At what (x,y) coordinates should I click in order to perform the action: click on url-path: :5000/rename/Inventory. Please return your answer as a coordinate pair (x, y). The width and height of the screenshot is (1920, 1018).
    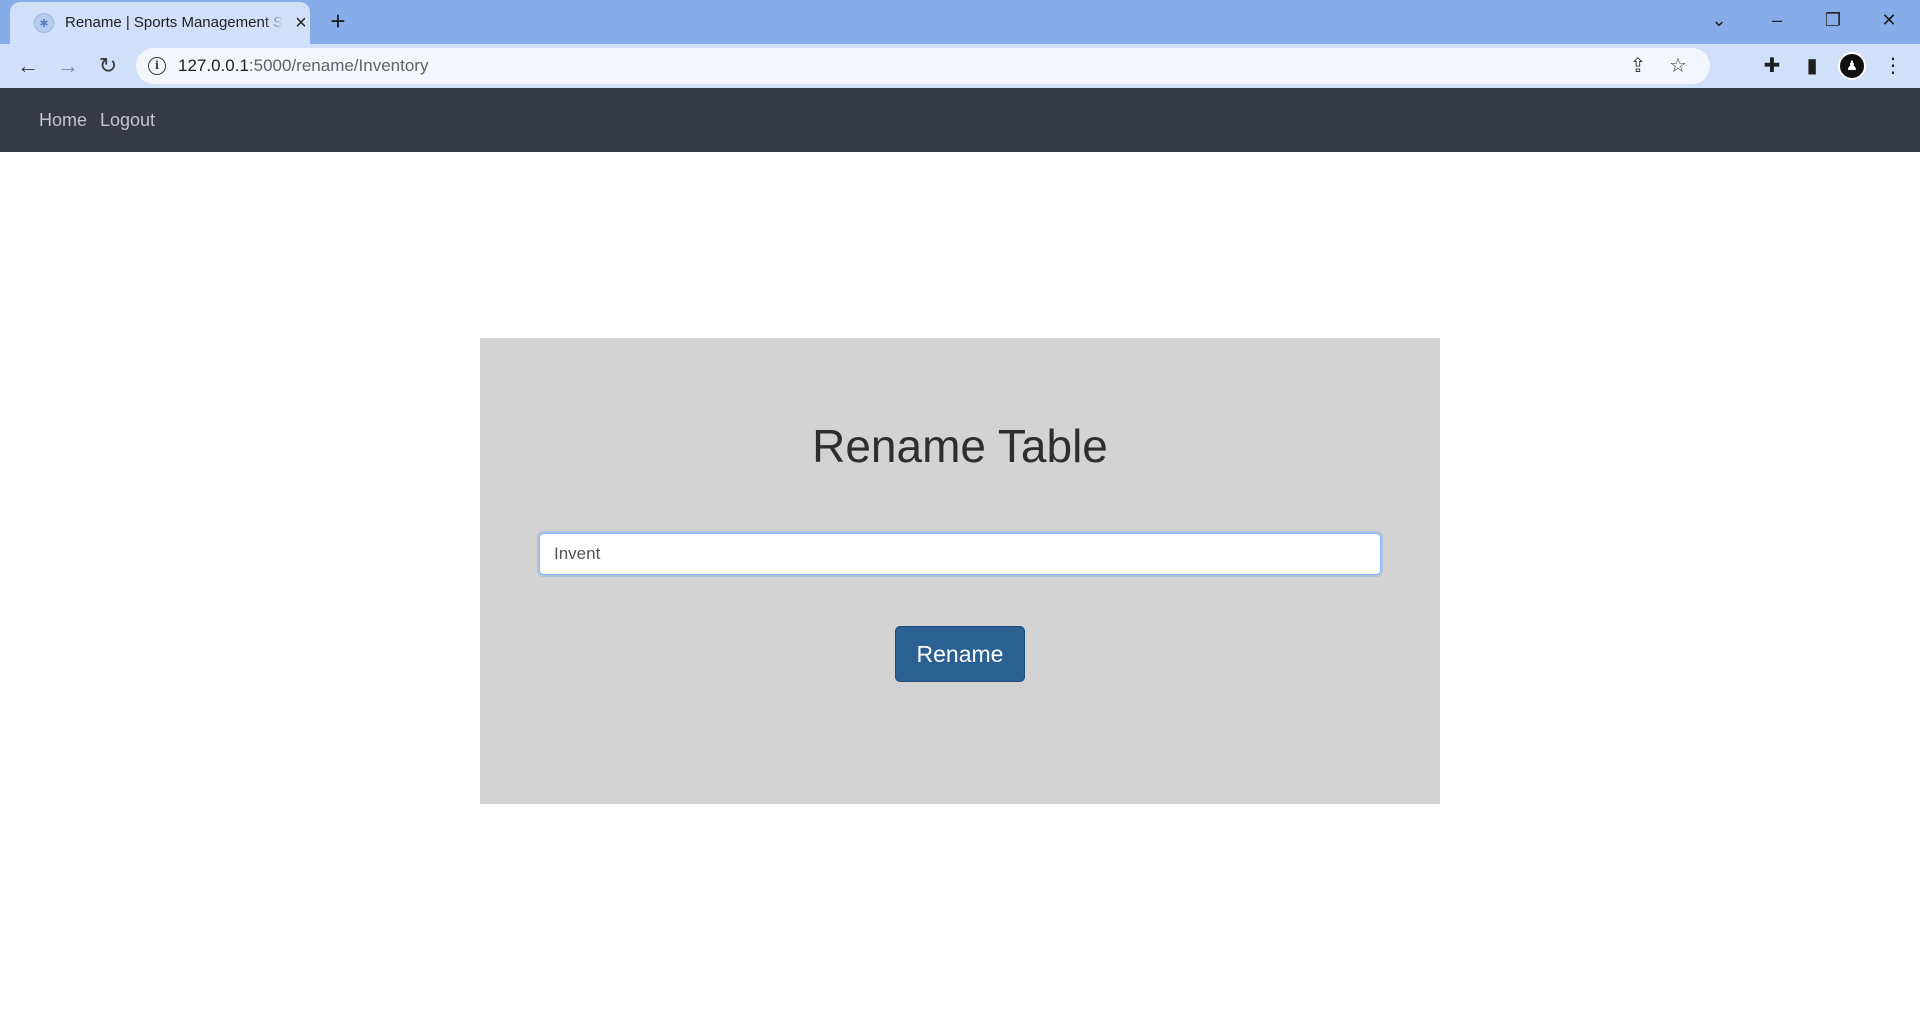
    Looking at the image, I should click on (338, 65).